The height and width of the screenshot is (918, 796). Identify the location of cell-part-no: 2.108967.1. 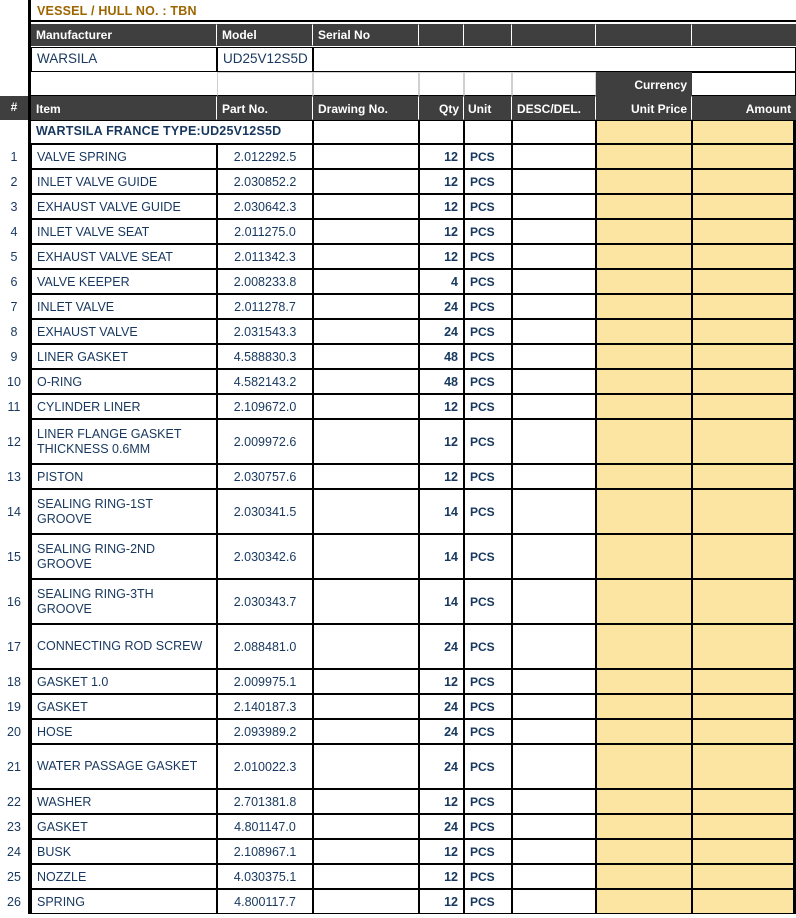
(265, 851).